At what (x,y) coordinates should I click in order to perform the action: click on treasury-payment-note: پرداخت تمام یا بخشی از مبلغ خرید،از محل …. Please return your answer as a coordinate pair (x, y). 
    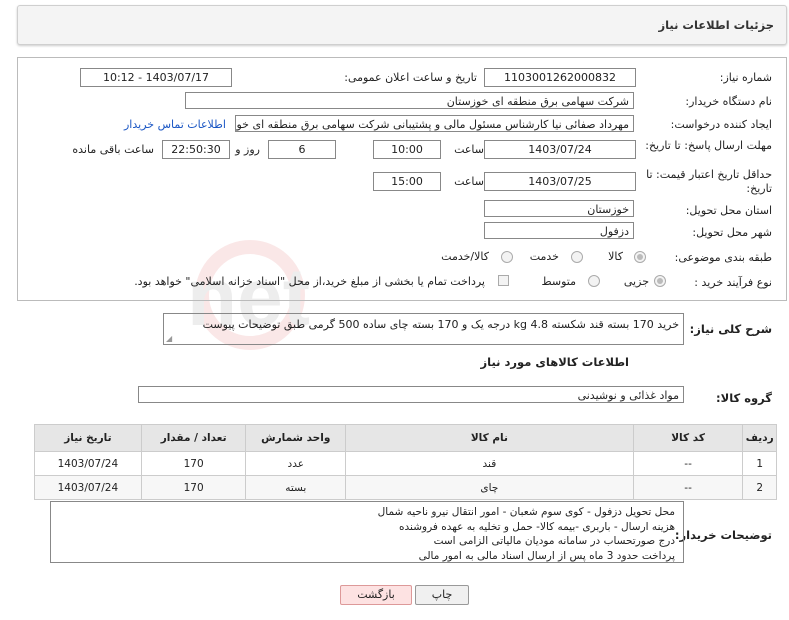
    Looking at the image, I should click on (309, 281).